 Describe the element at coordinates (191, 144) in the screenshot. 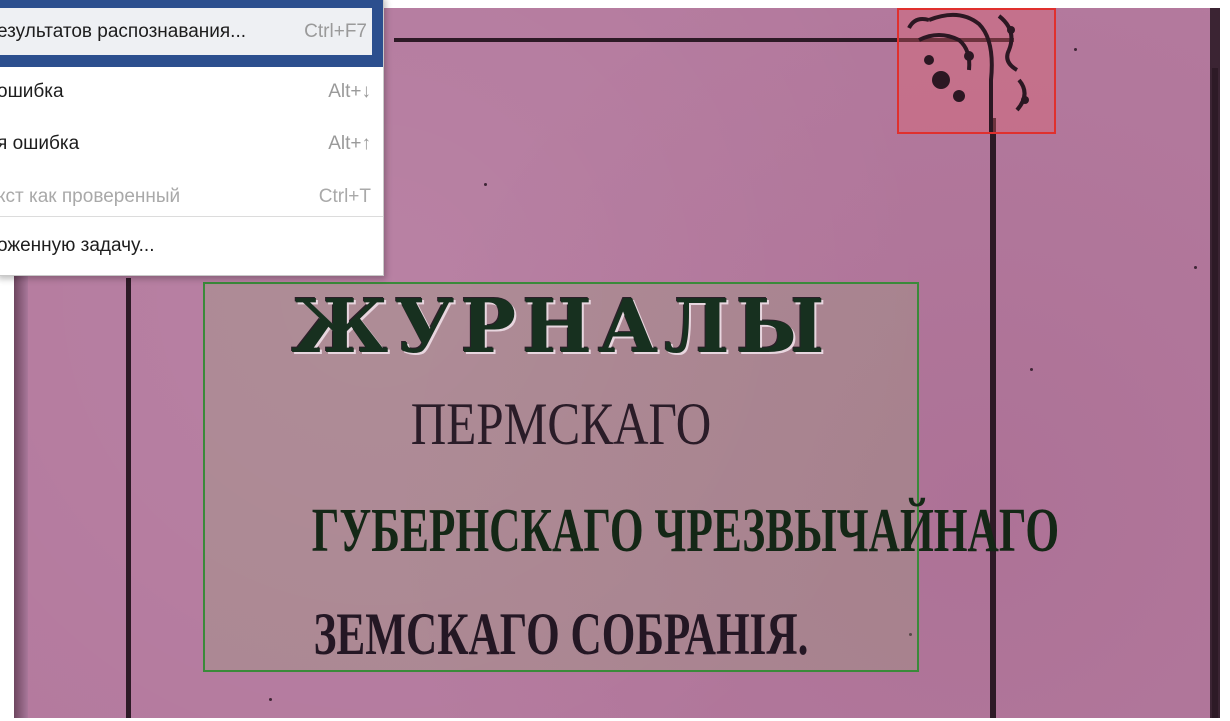

I see `menu-item-previous-error: я ошибка Alt+↑` at that location.